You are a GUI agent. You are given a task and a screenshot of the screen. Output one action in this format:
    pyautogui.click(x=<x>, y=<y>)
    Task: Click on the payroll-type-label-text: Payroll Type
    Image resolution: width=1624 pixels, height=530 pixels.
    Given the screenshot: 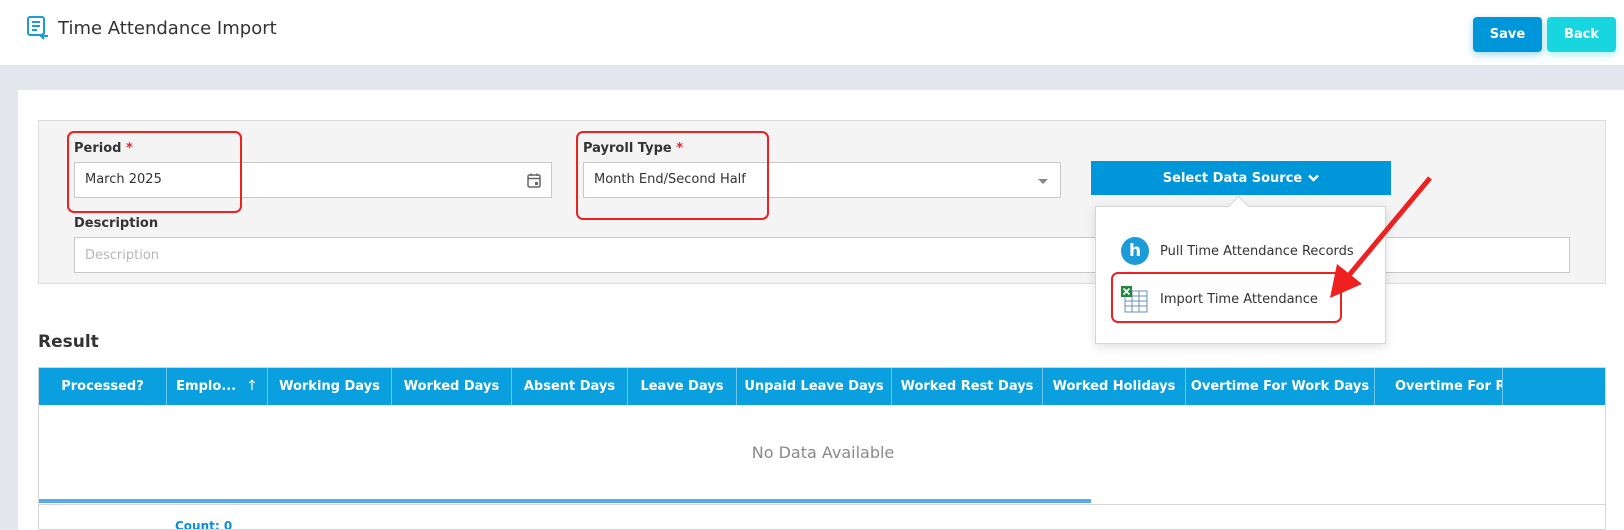 What is the action you would take?
    pyautogui.click(x=627, y=148)
    